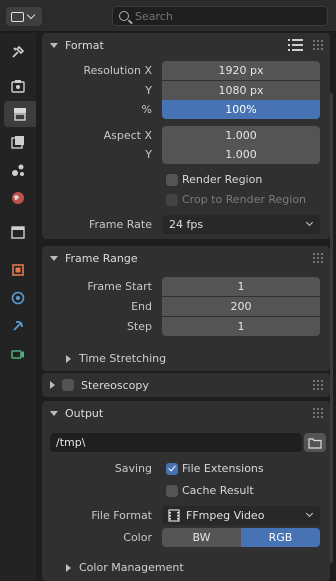  I want to click on tab-tool, so click(18, 52).